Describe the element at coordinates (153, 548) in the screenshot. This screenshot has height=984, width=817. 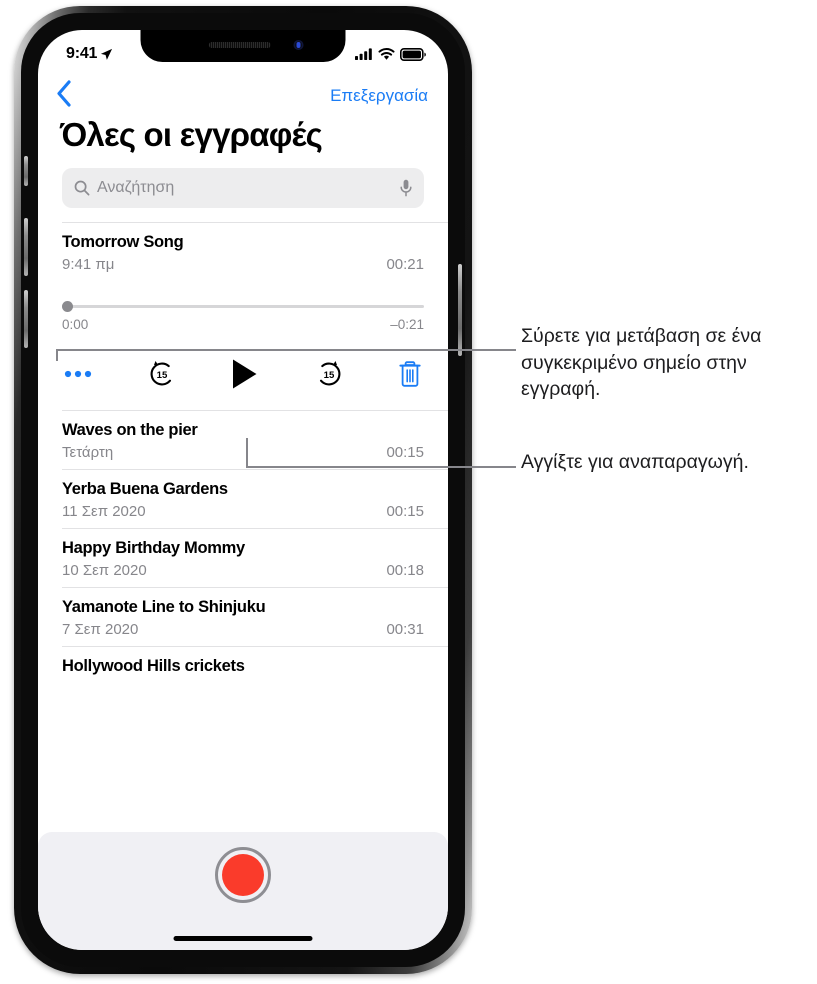
I see `recording-title: Happy Birthday Mommy` at that location.